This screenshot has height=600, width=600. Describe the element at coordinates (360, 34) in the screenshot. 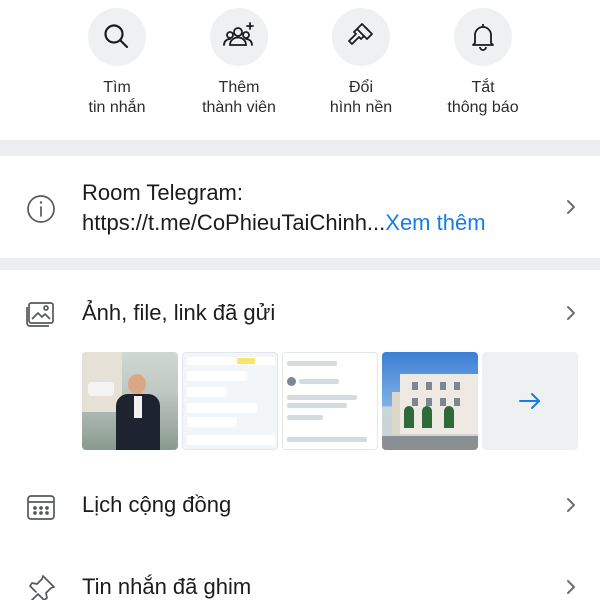

I see `paint-brush-icon` at that location.